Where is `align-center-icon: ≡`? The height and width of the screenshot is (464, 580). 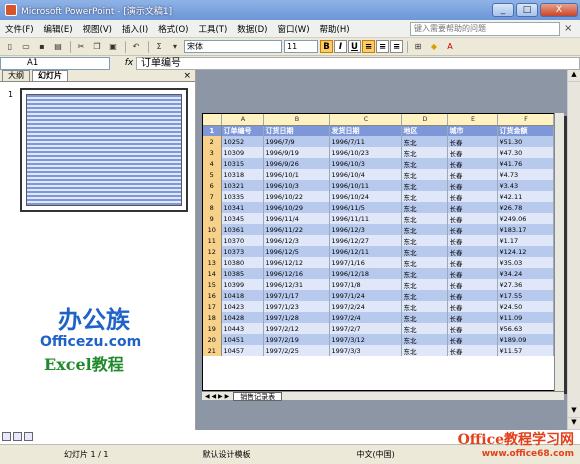 align-center-icon: ≡ is located at coordinates (382, 46).